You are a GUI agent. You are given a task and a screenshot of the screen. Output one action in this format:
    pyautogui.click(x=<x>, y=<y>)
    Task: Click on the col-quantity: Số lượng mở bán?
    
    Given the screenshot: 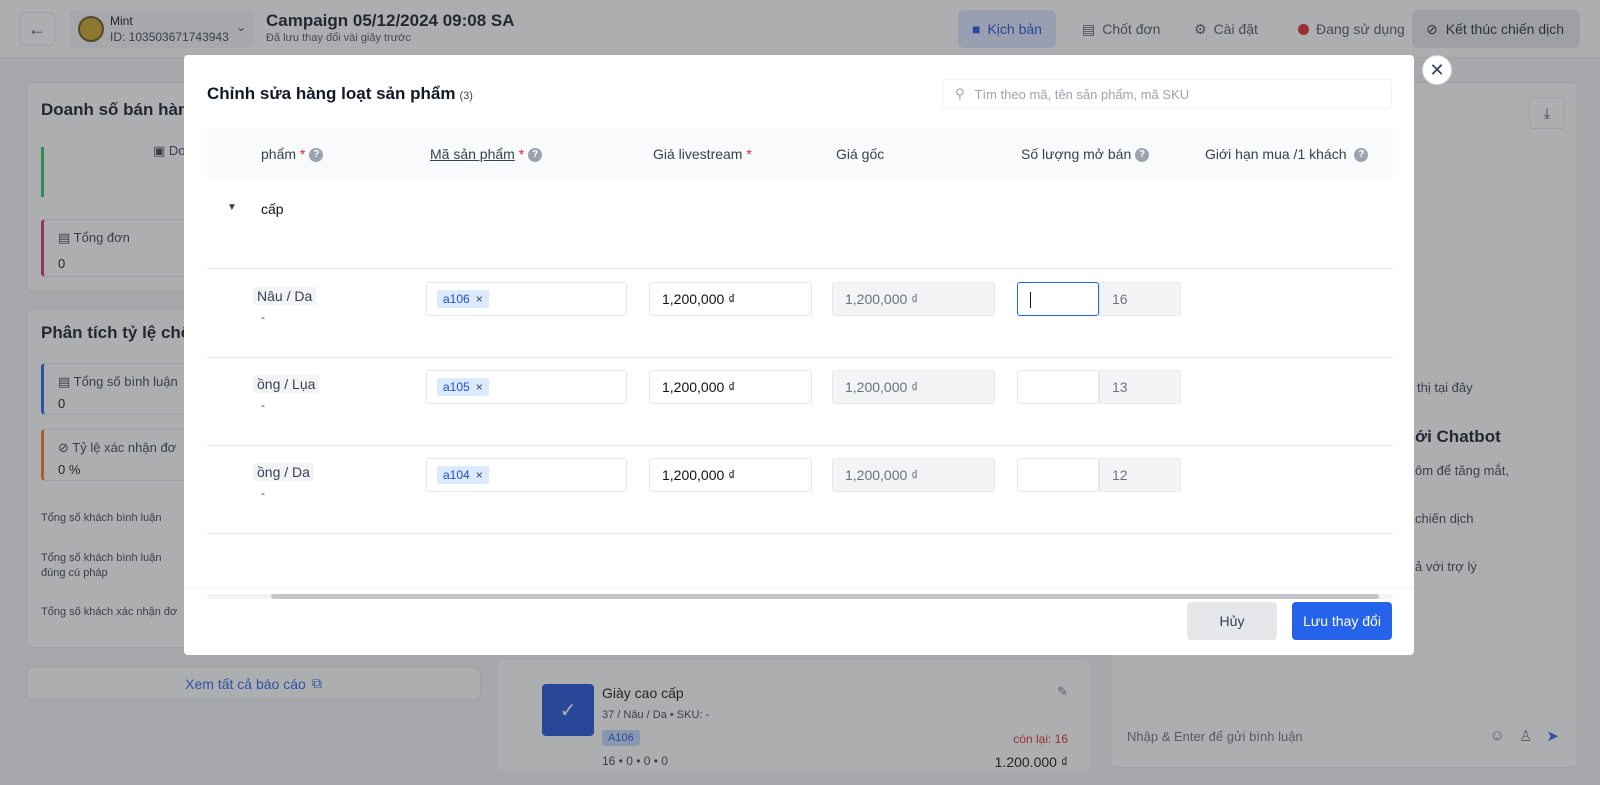 What is the action you would take?
    pyautogui.click(x=1085, y=154)
    